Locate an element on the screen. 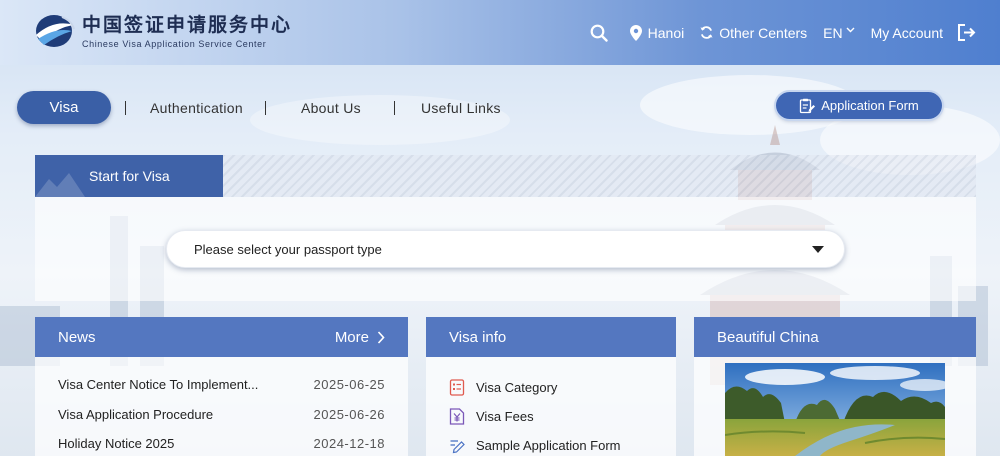 This screenshot has height=456, width=1000. other-centers-label: Other Centers is located at coordinates (763, 32).